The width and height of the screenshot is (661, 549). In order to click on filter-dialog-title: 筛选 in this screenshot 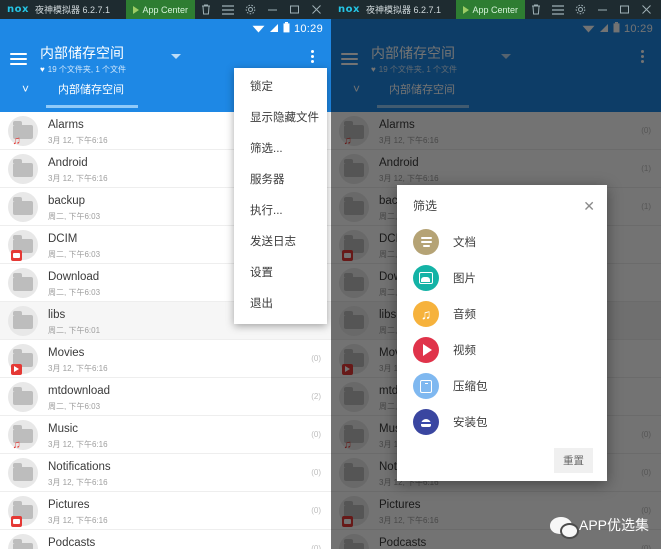, I will do `click(425, 206)`.